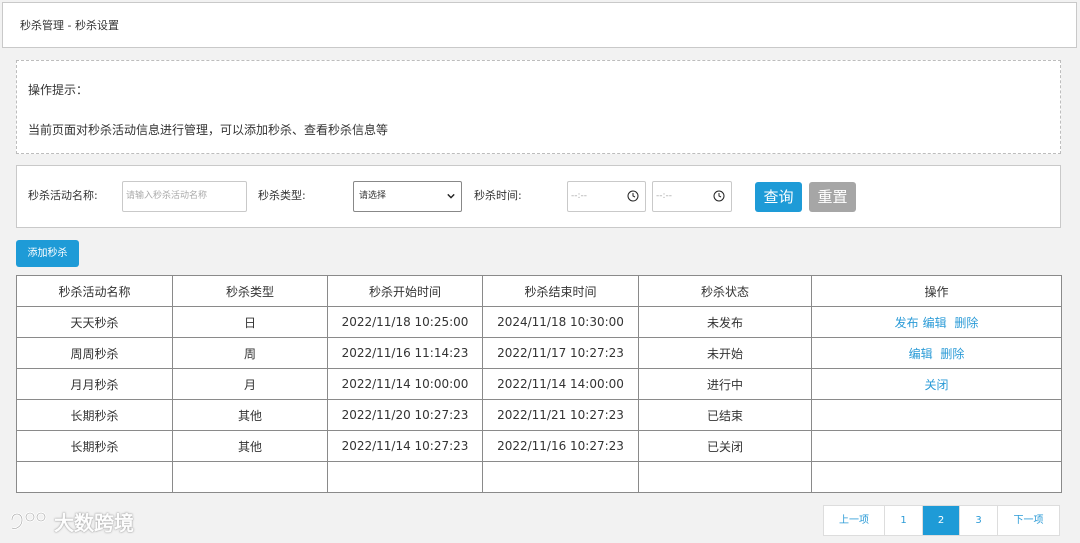 Image resolution: width=1080 pixels, height=543 pixels. What do you see at coordinates (498, 195) in the screenshot?
I see `time-label: 秒杀时间:` at bounding box center [498, 195].